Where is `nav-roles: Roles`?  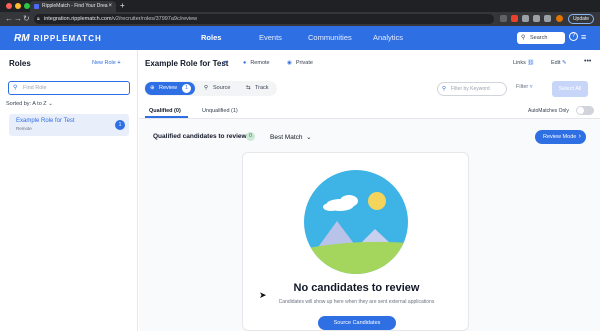
nav-roles: Roles is located at coordinates (211, 38).